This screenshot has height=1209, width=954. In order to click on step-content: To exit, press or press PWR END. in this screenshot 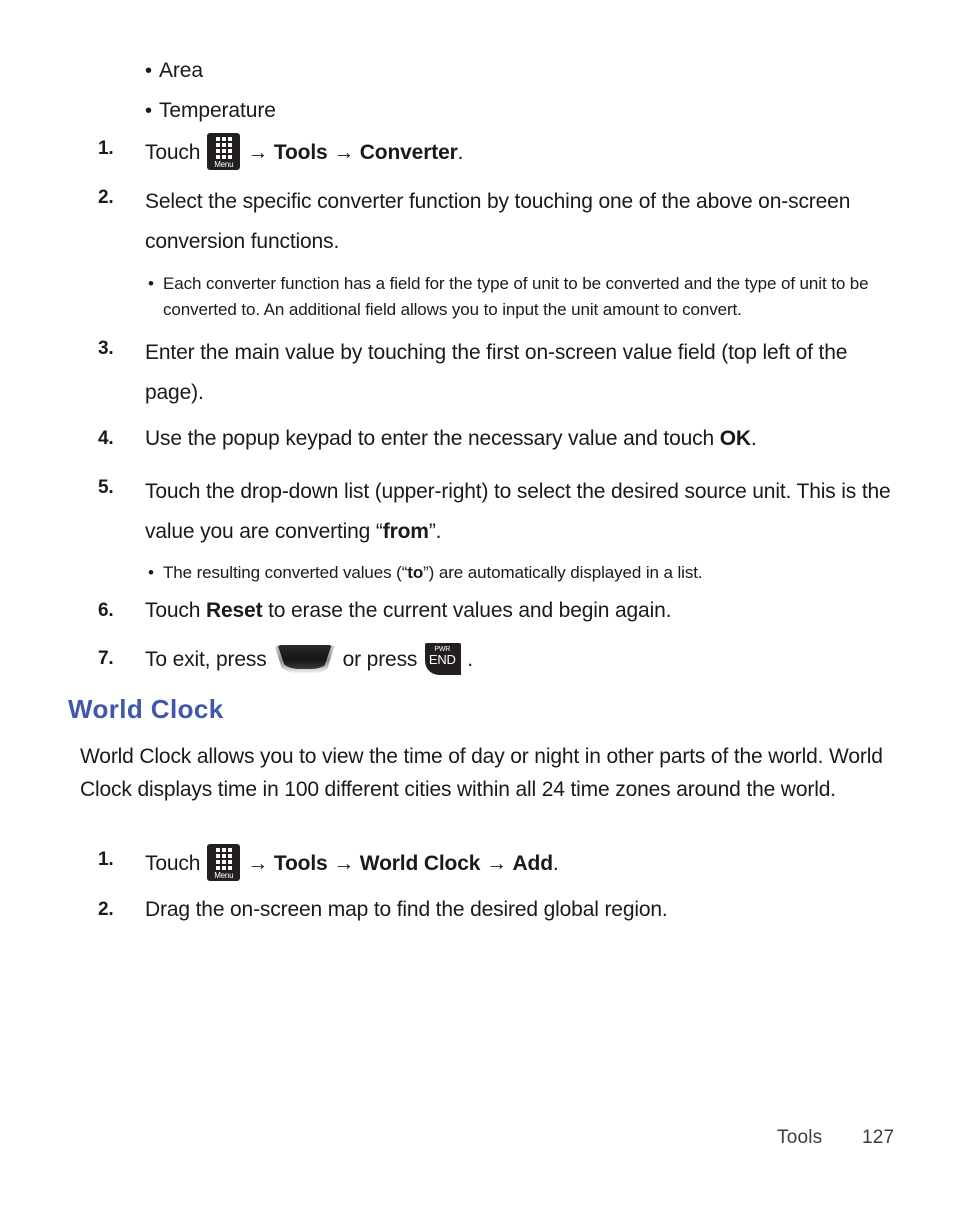, I will do `click(309, 659)`.